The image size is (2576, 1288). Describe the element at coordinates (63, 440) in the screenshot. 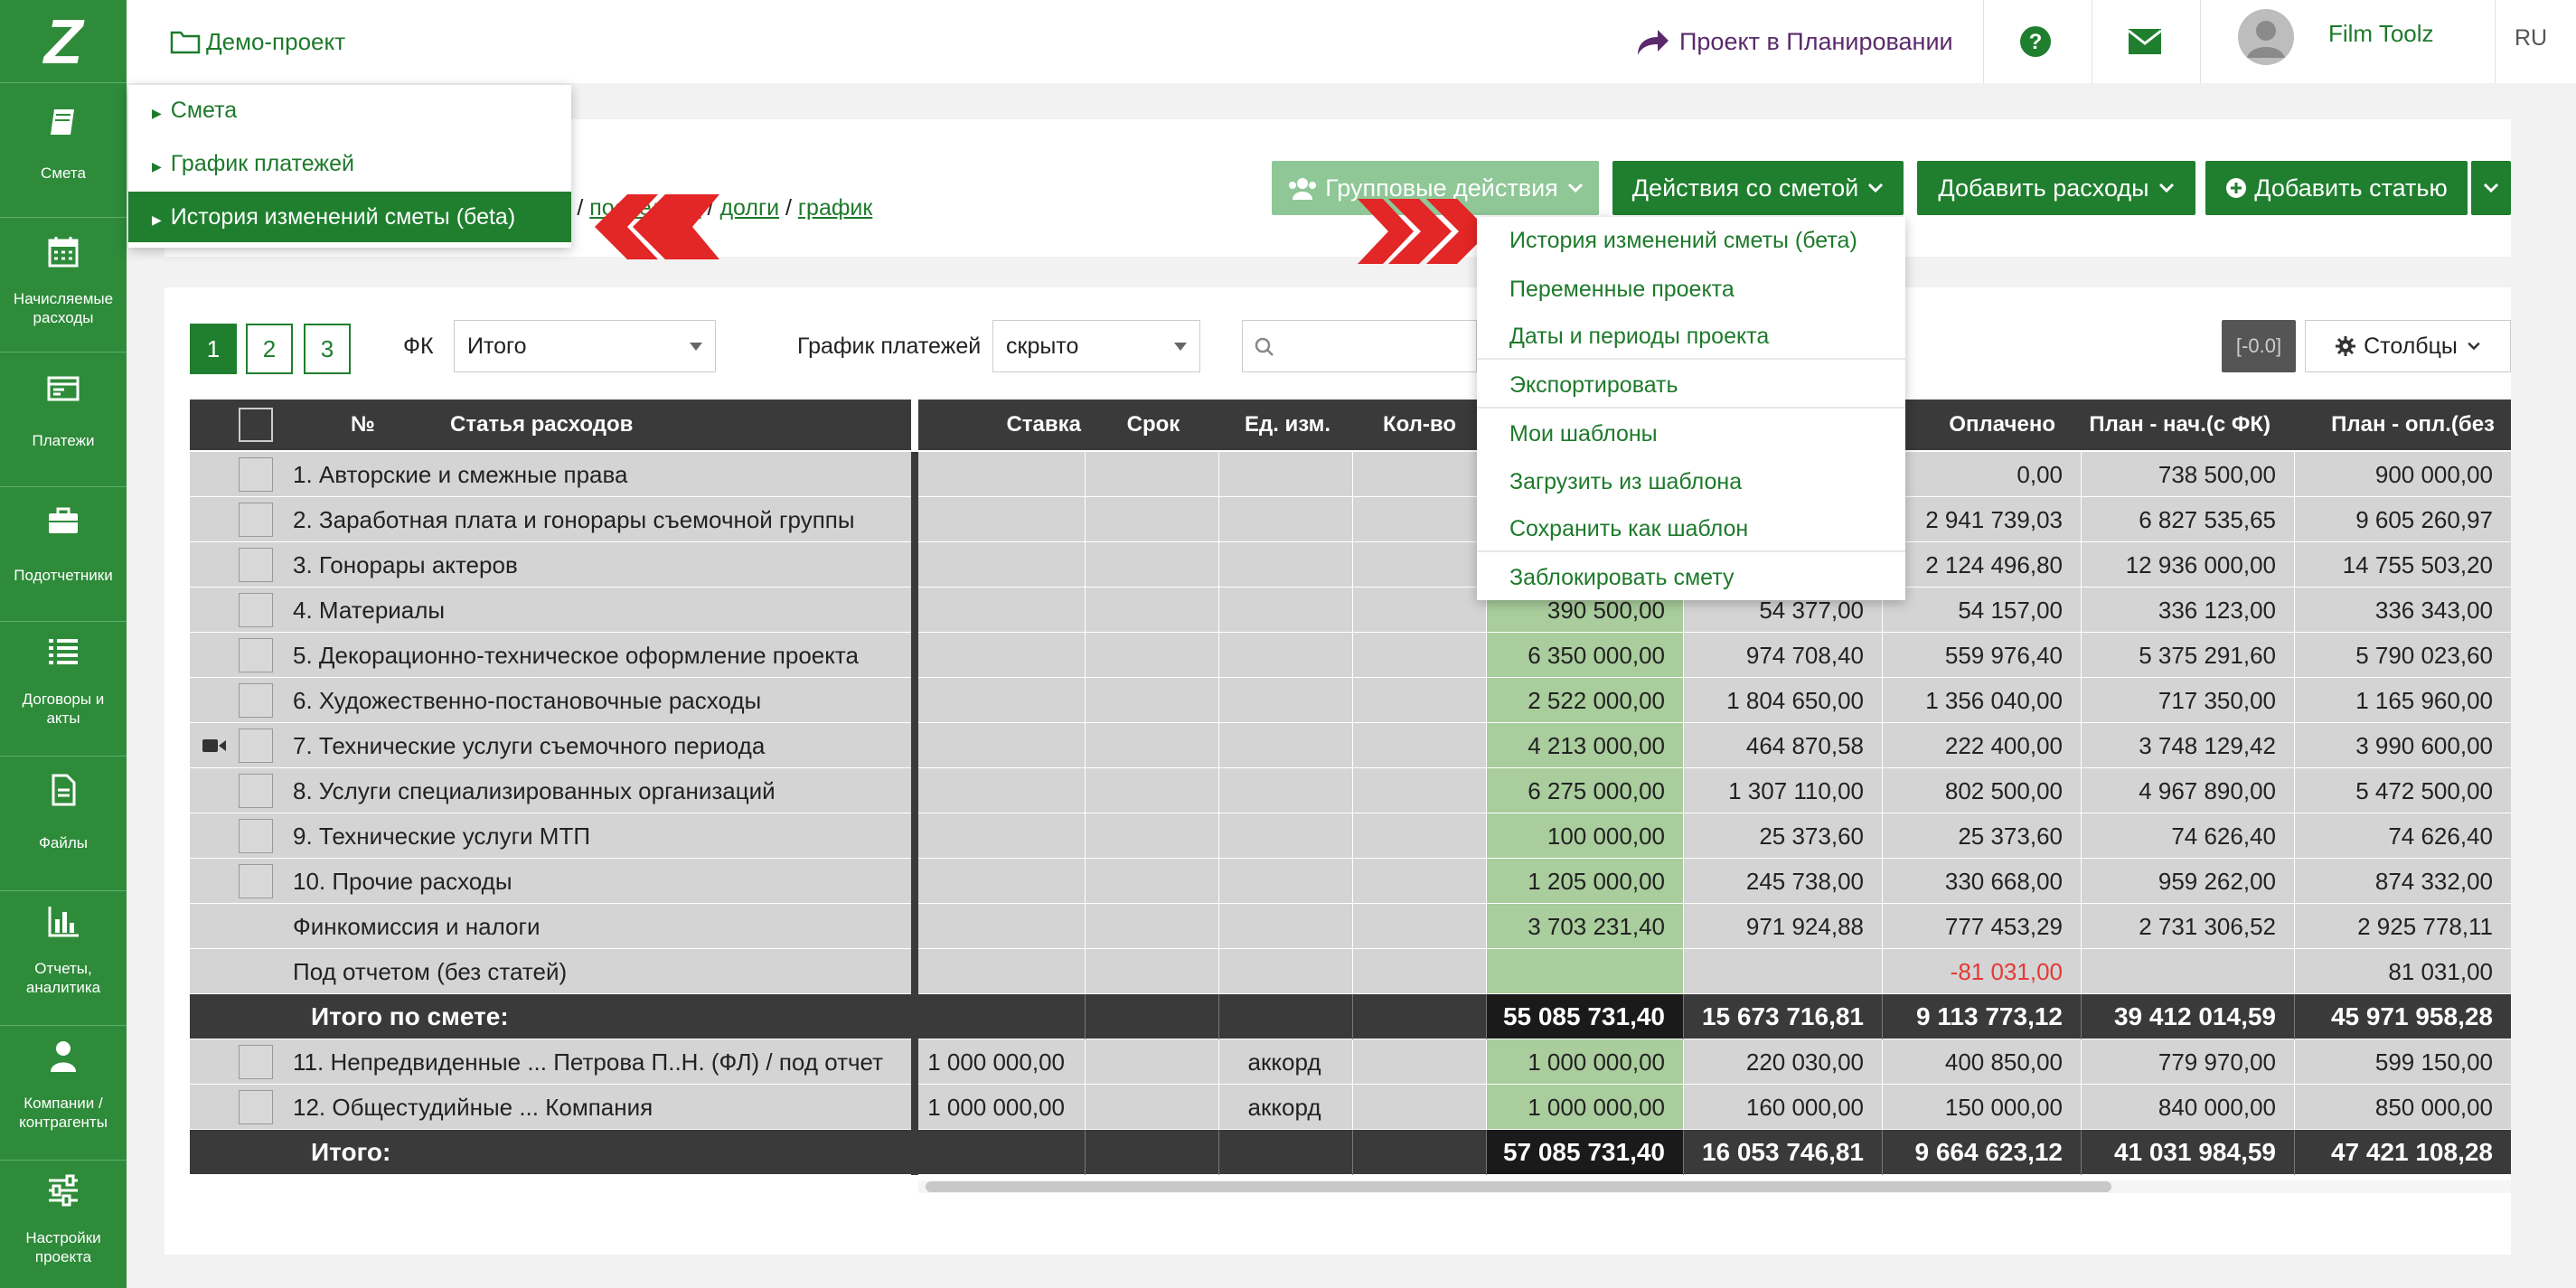

I see `sidebar-item-label: Платежи` at that location.